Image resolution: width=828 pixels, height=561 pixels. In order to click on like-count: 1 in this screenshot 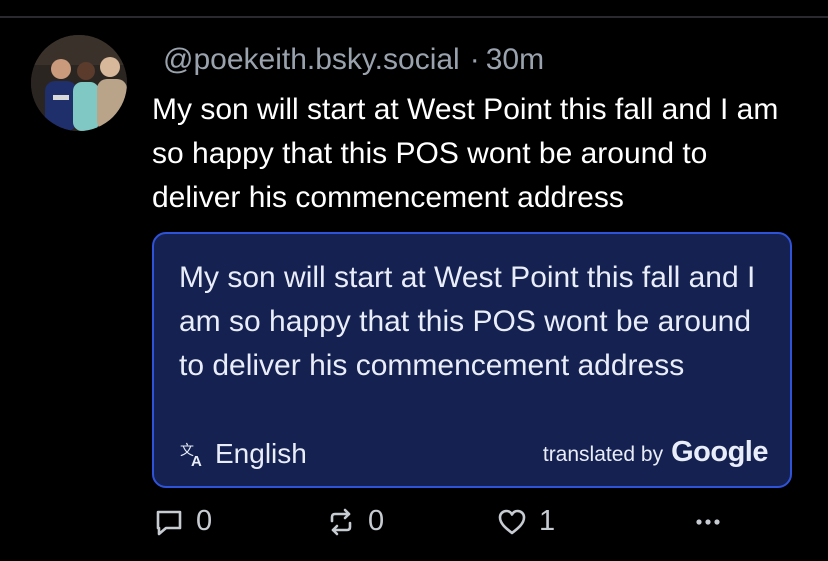, I will do `click(547, 521)`.